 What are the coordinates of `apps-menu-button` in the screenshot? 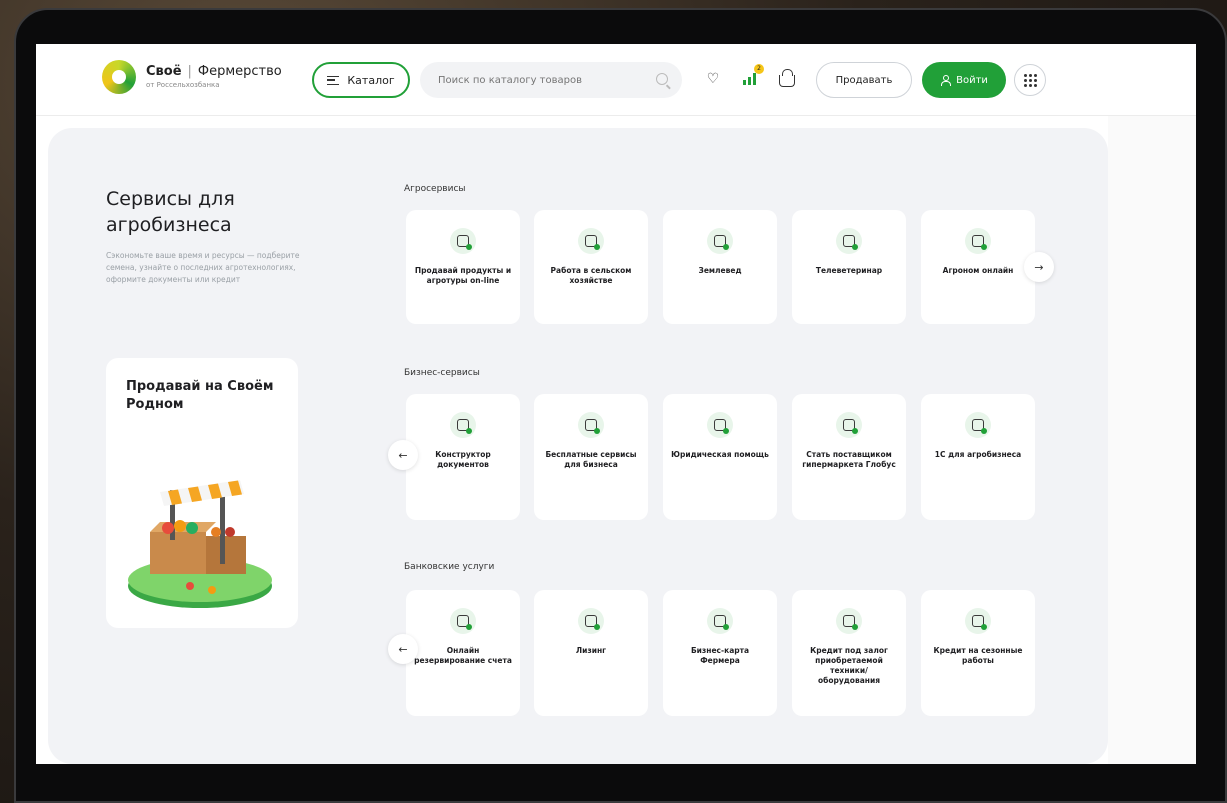 It's located at (1030, 80).